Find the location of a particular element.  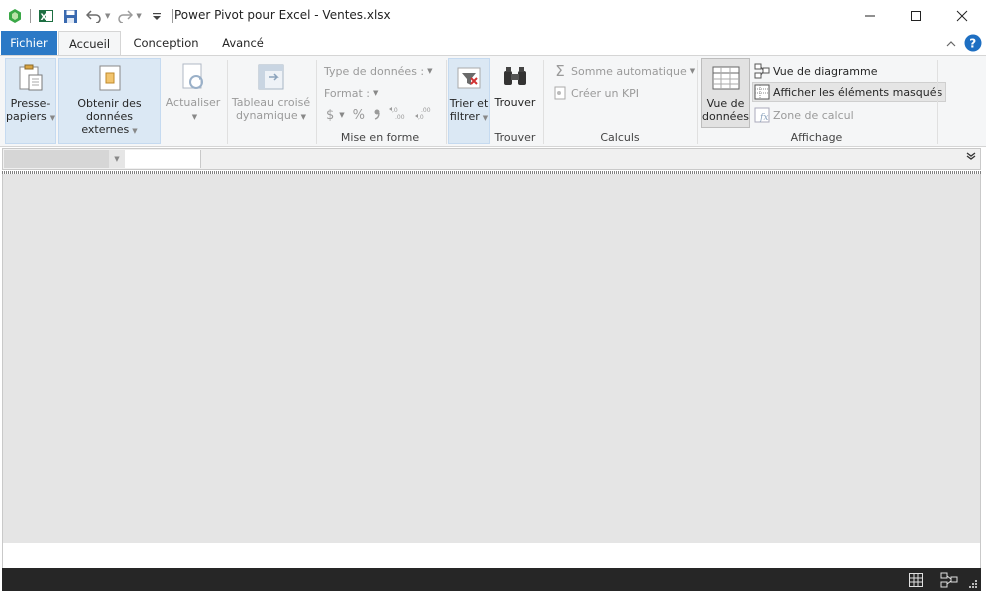

find-button: Trouver is located at coordinates (515, 93).